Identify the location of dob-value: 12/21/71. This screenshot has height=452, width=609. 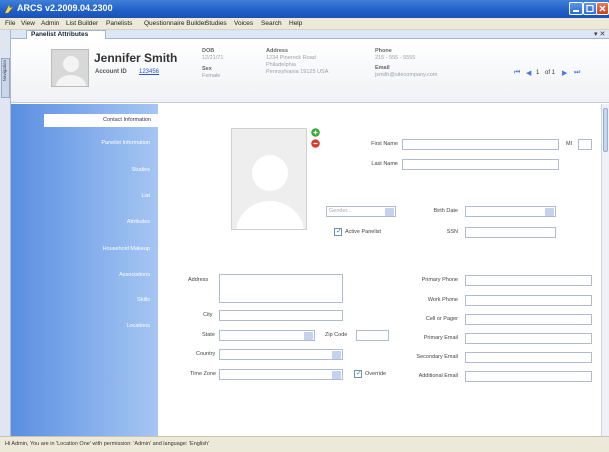
(213, 58).